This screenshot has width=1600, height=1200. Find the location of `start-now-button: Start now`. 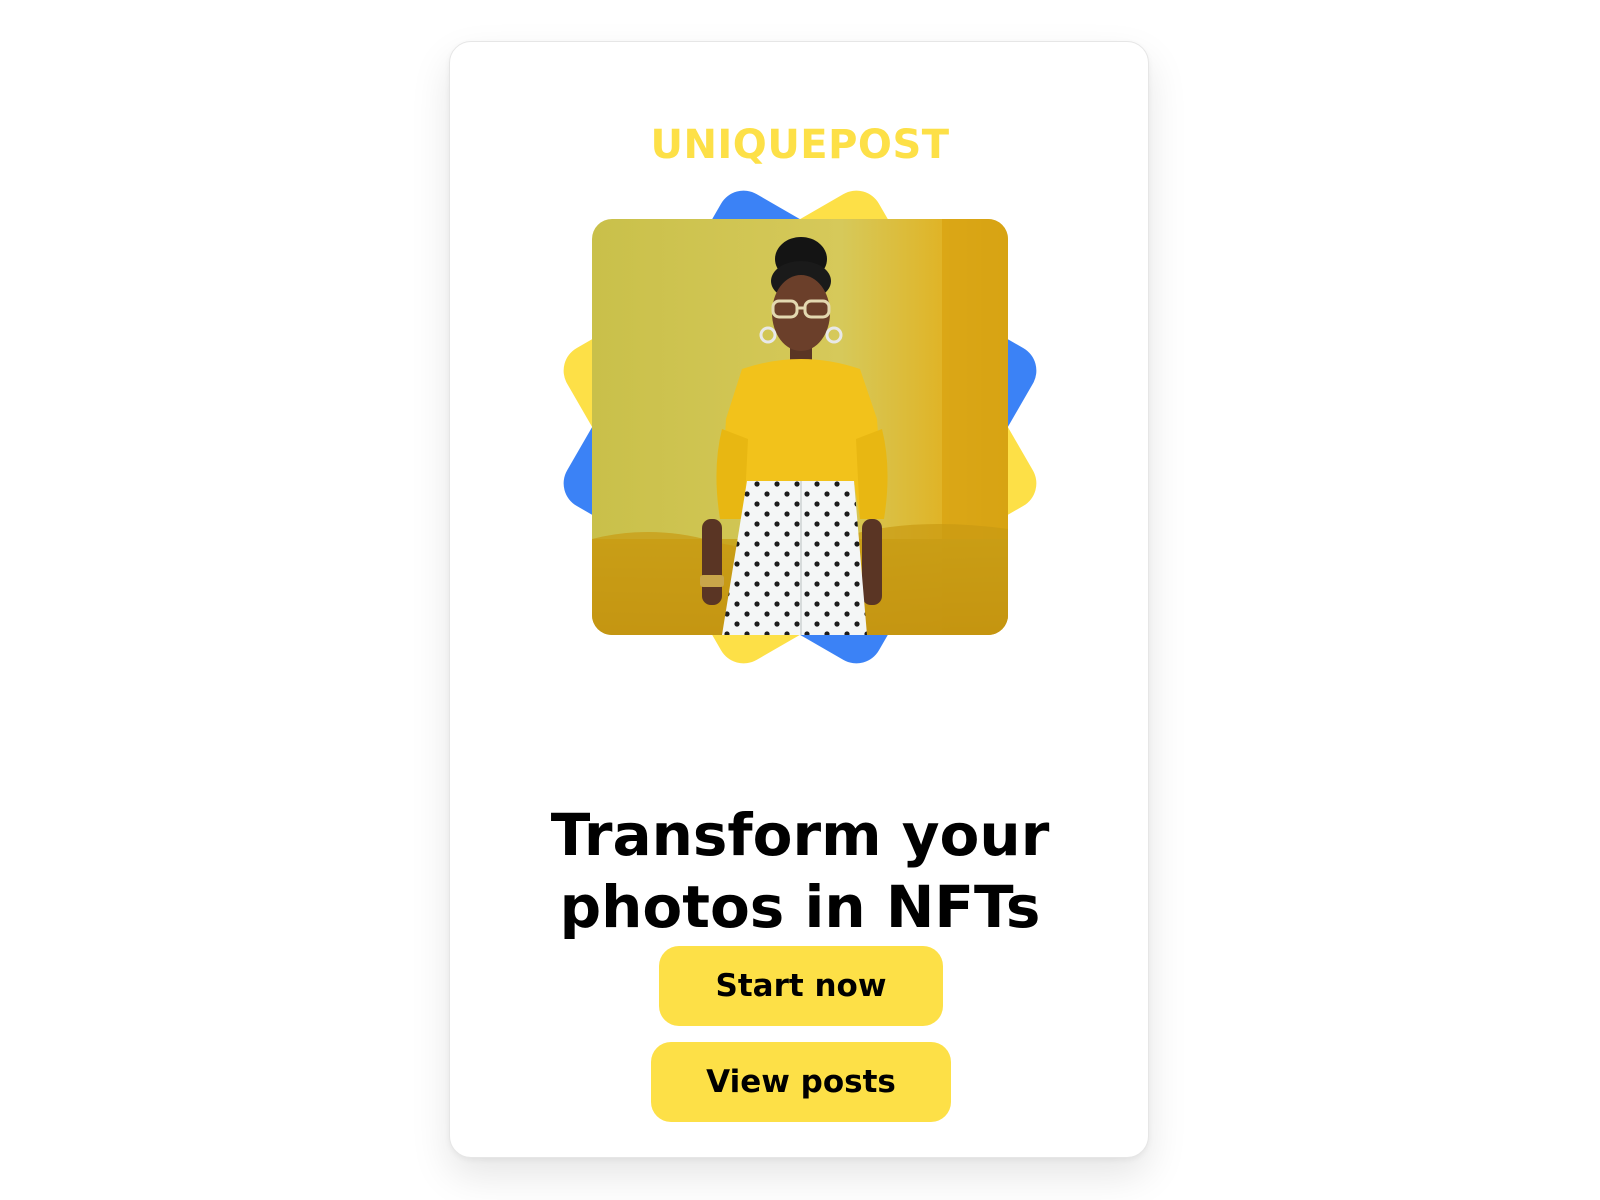

start-now-button: Start now is located at coordinates (801, 986).